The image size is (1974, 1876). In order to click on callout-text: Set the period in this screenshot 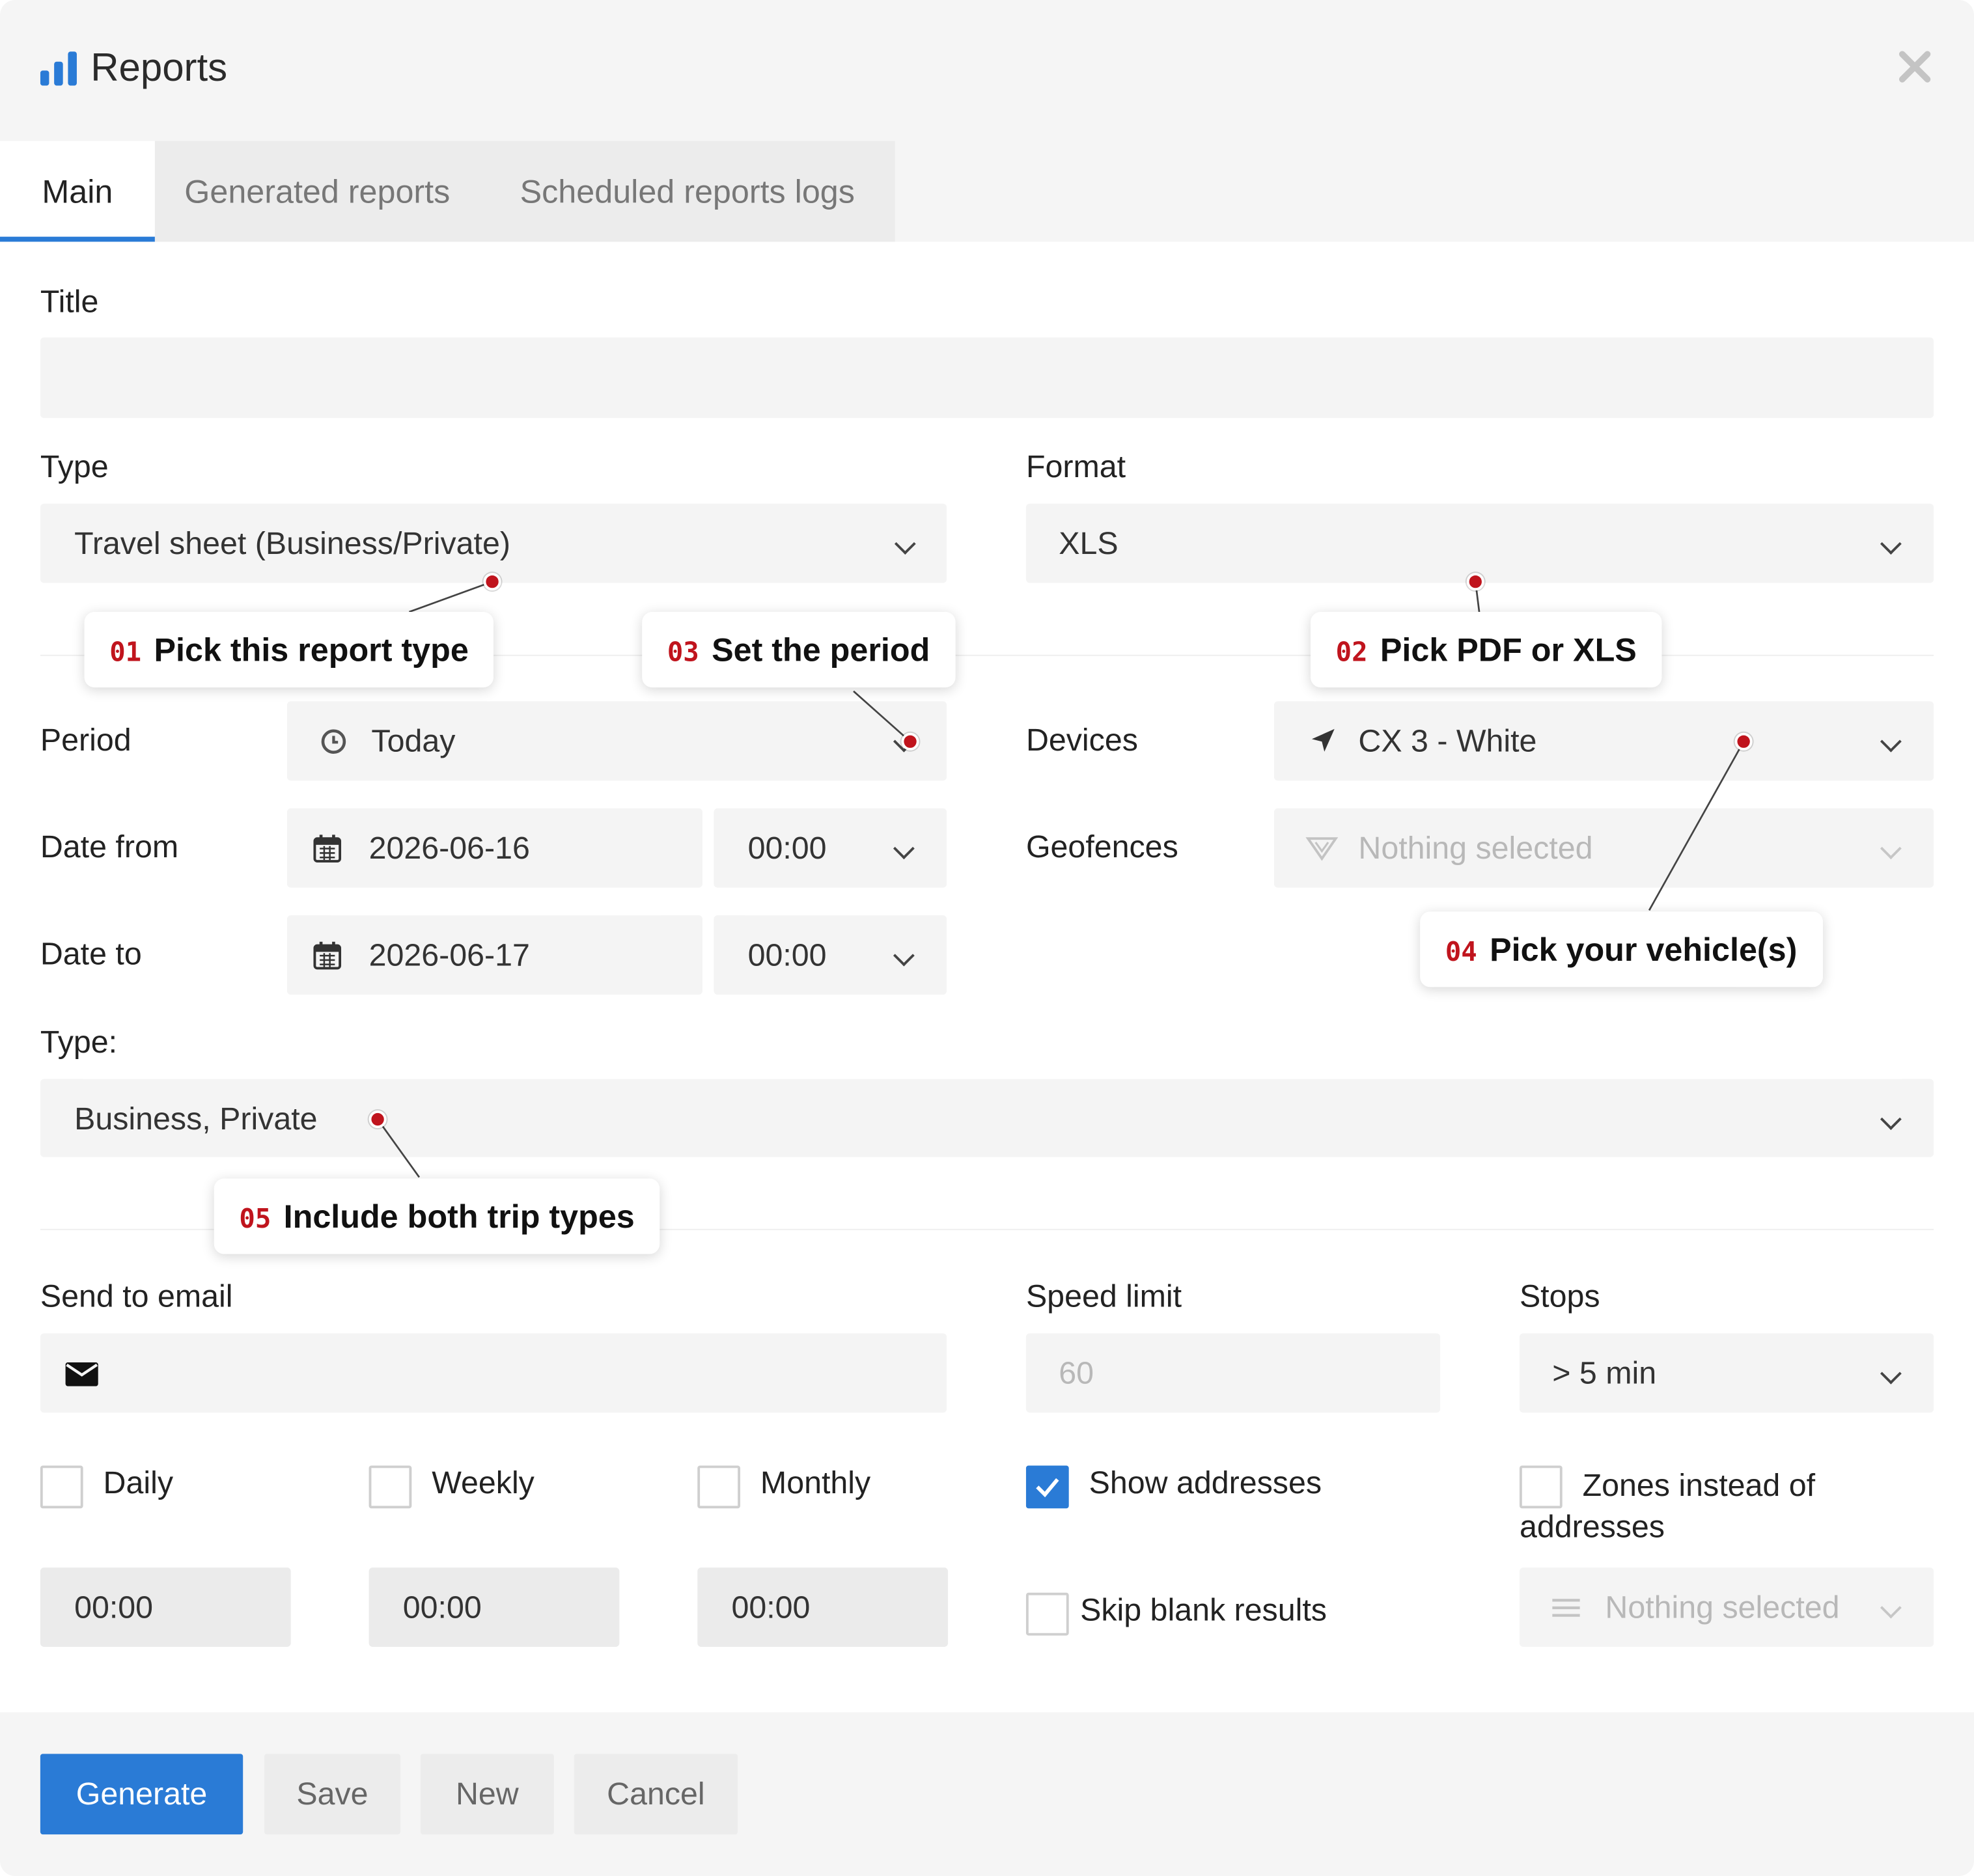, I will do `click(821, 650)`.